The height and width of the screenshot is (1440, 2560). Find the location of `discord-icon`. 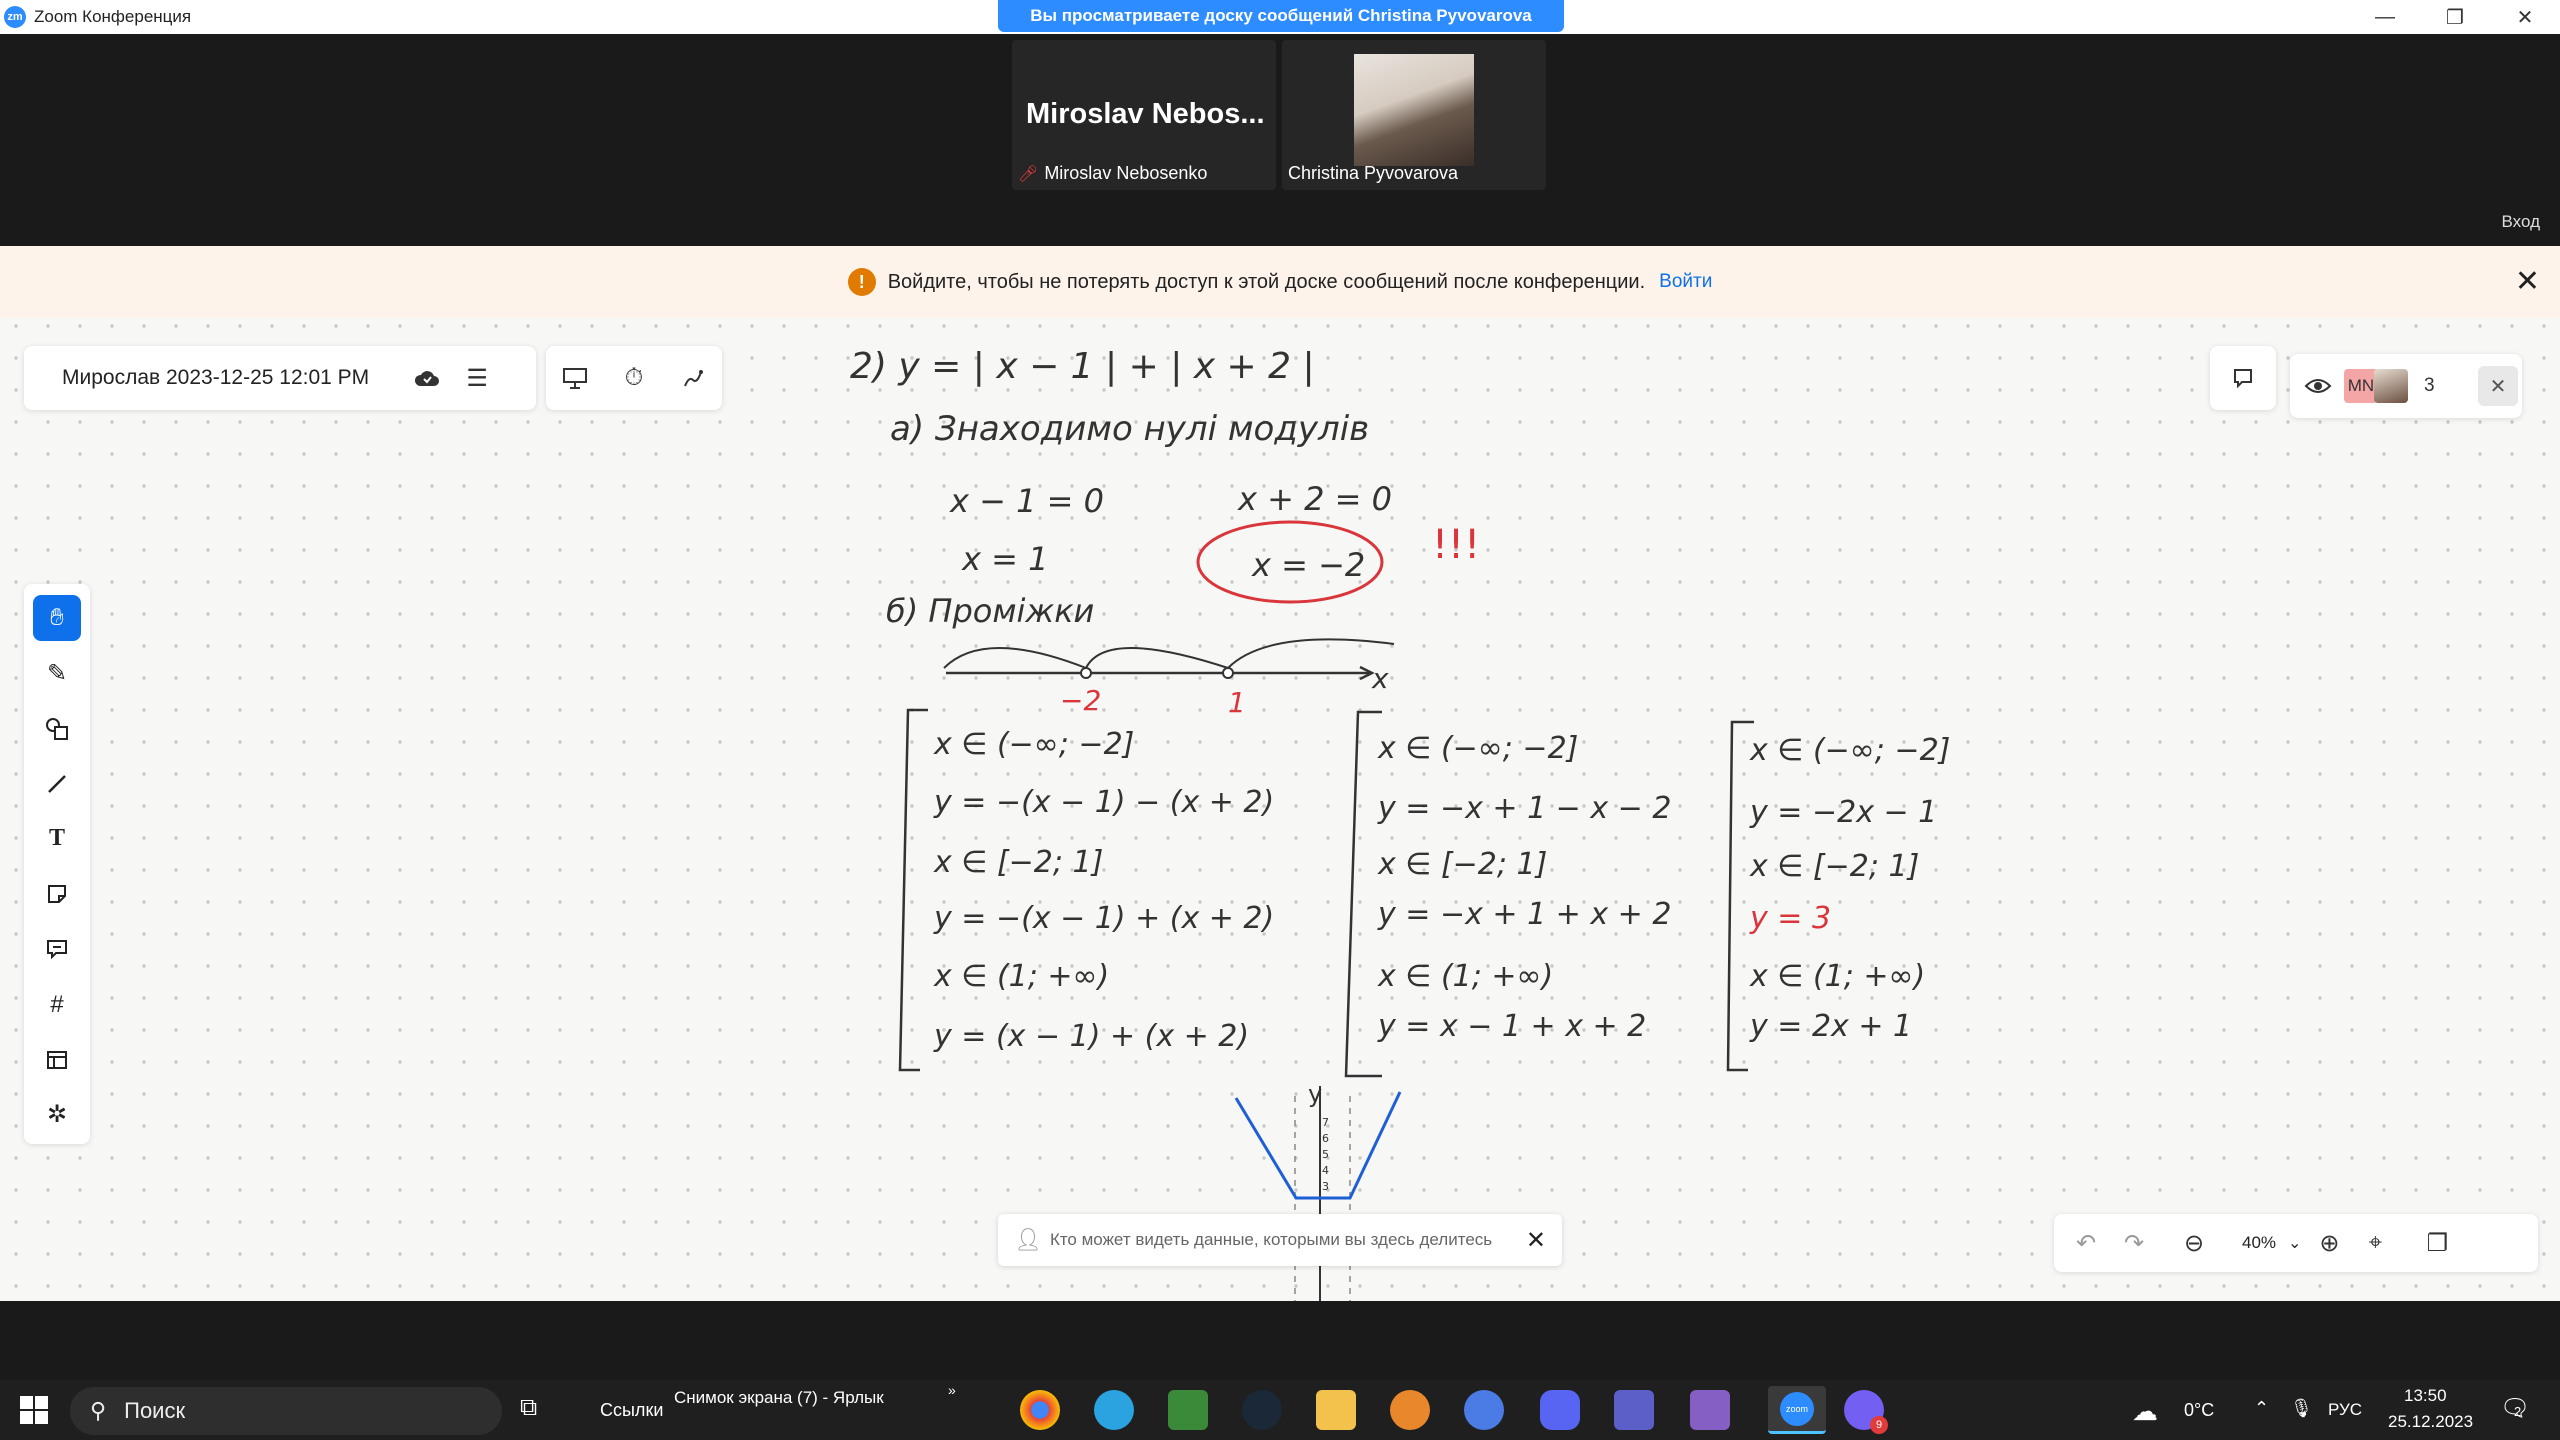

discord-icon is located at coordinates (1560, 1410).